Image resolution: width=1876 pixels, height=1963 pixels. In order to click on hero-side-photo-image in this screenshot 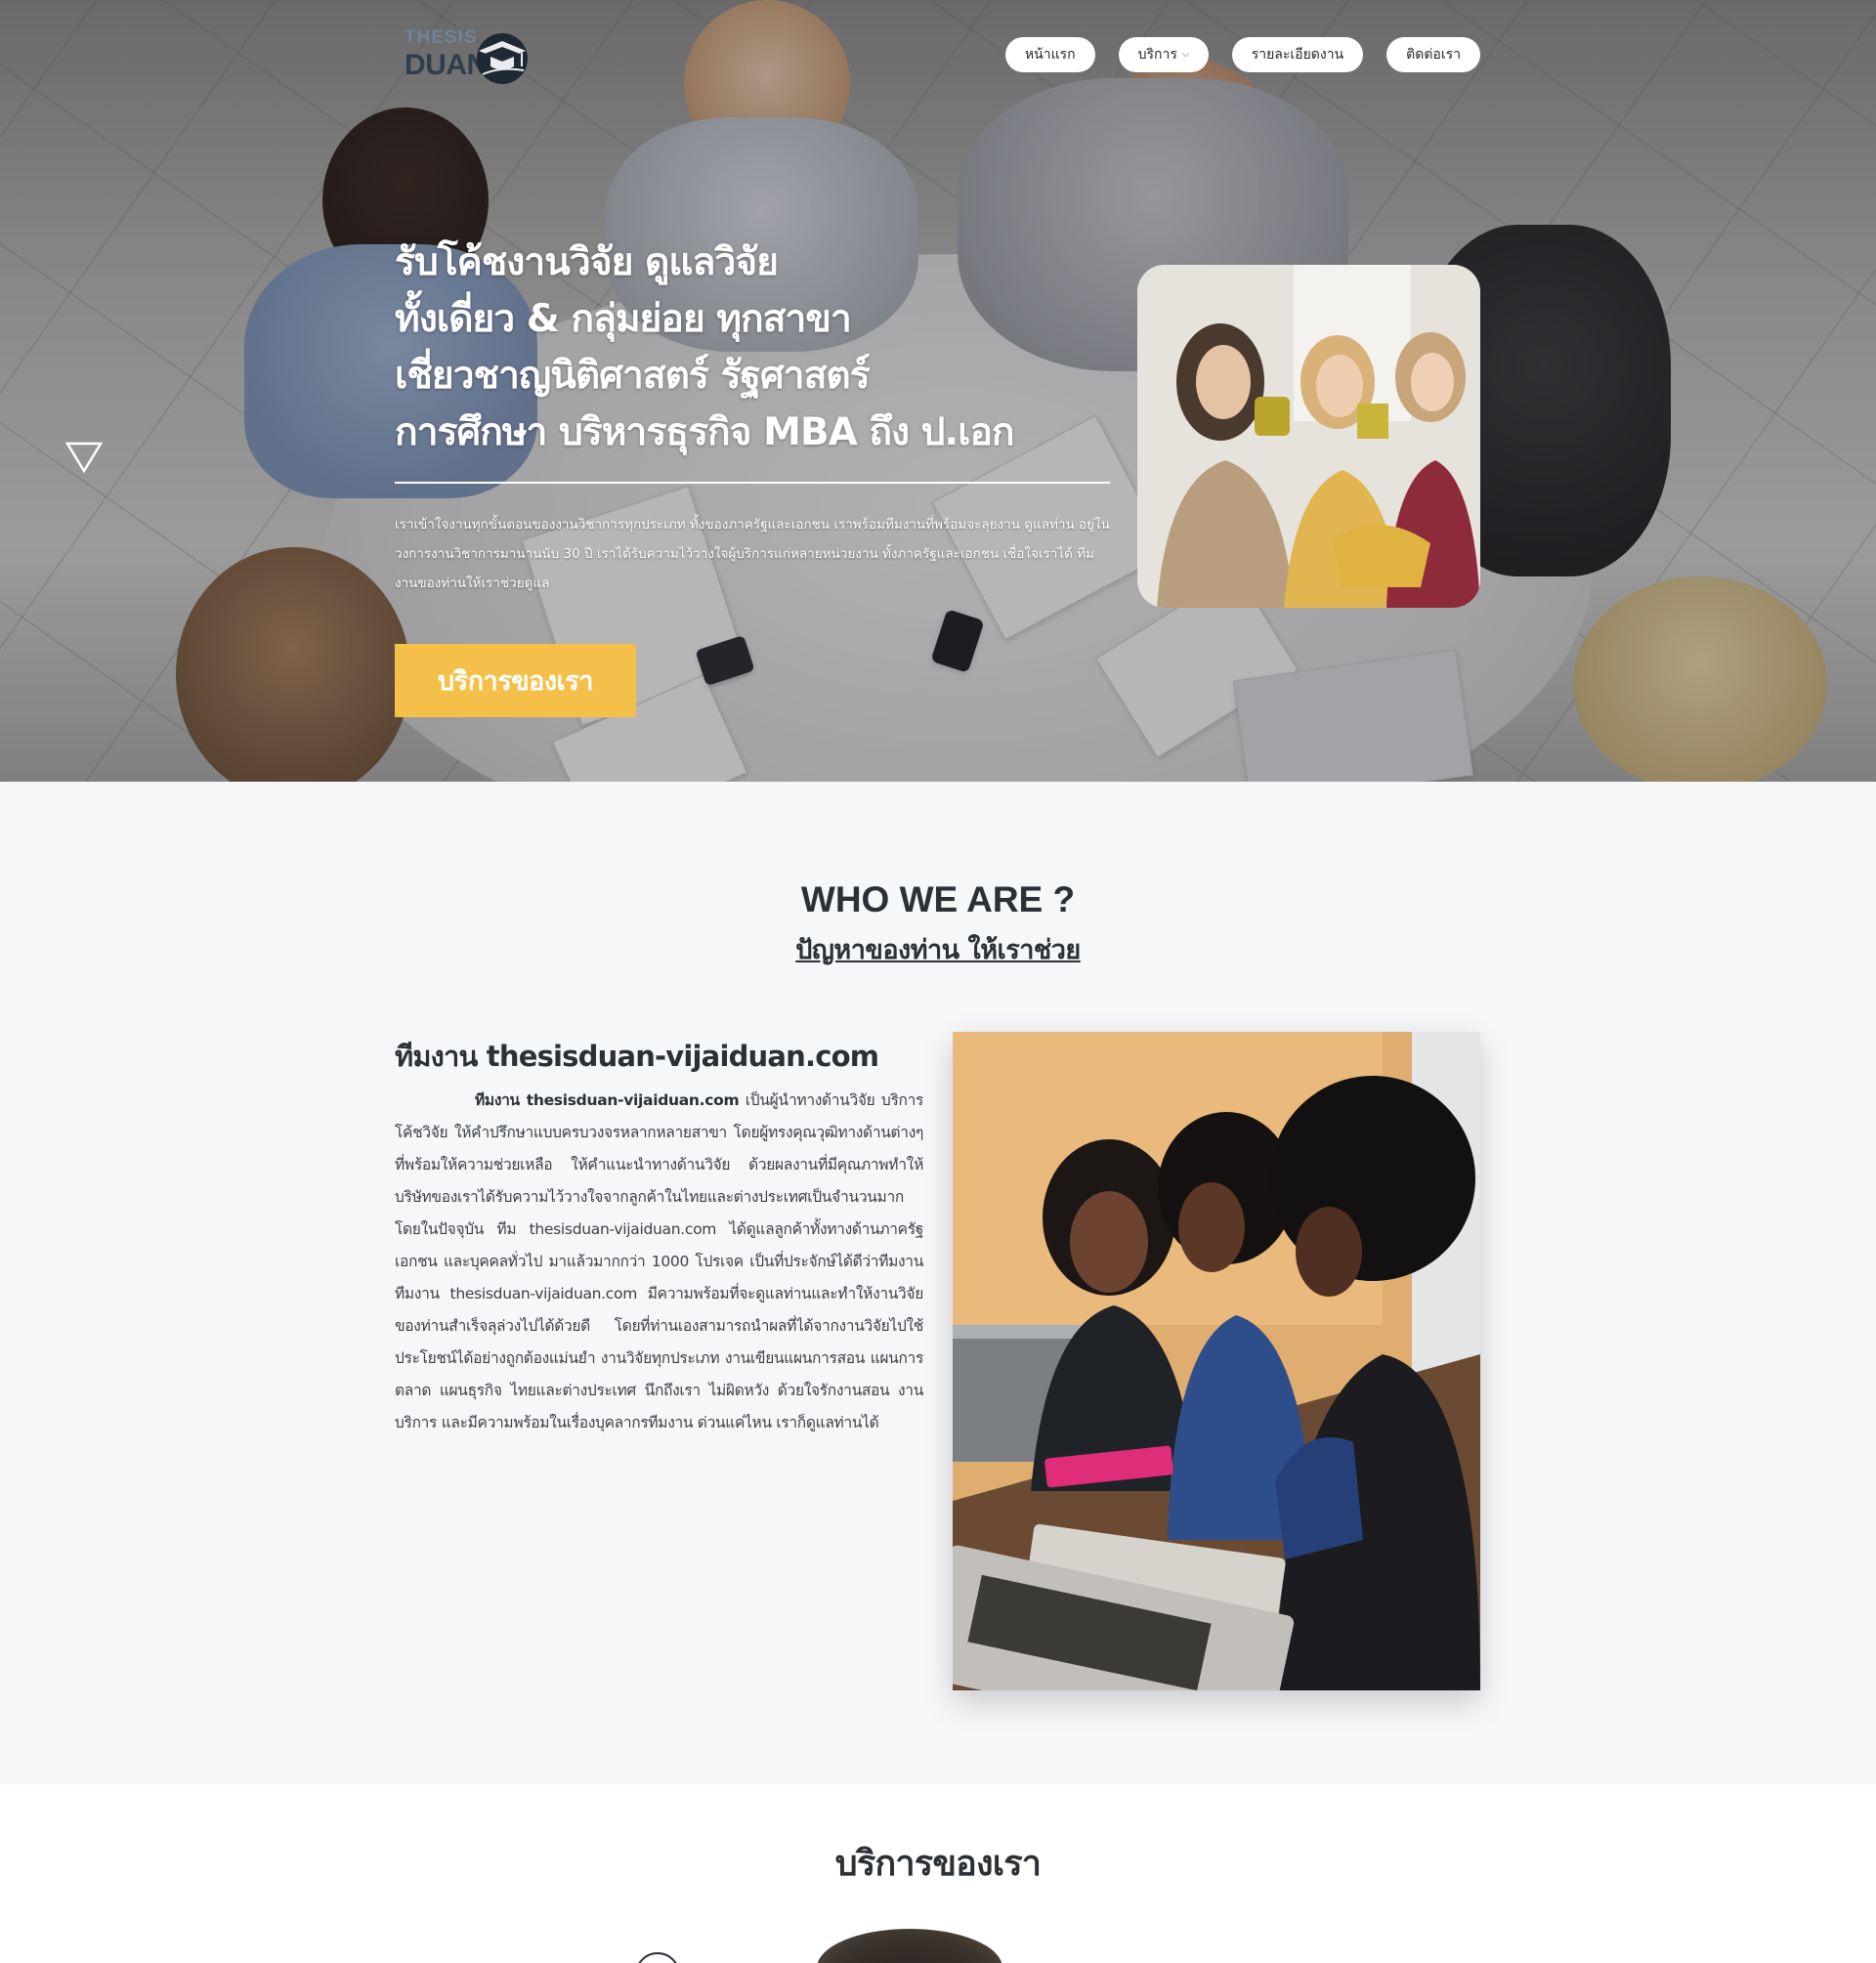, I will do `click(1308, 436)`.